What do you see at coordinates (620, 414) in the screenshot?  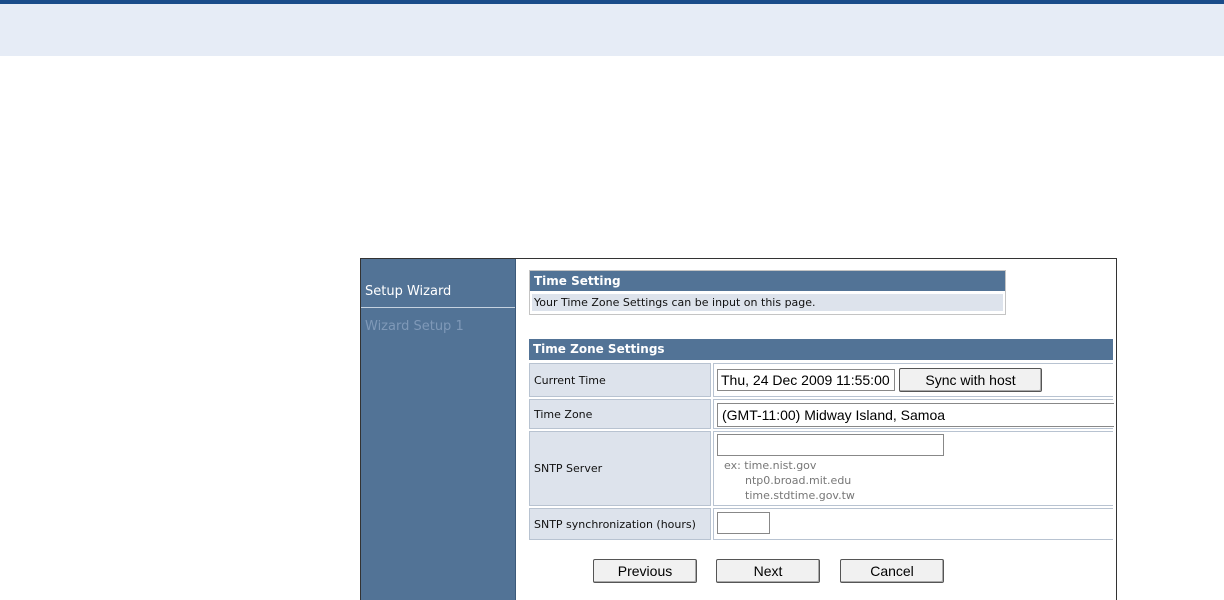 I see `time-zone-label: Time Zone` at bounding box center [620, 414].